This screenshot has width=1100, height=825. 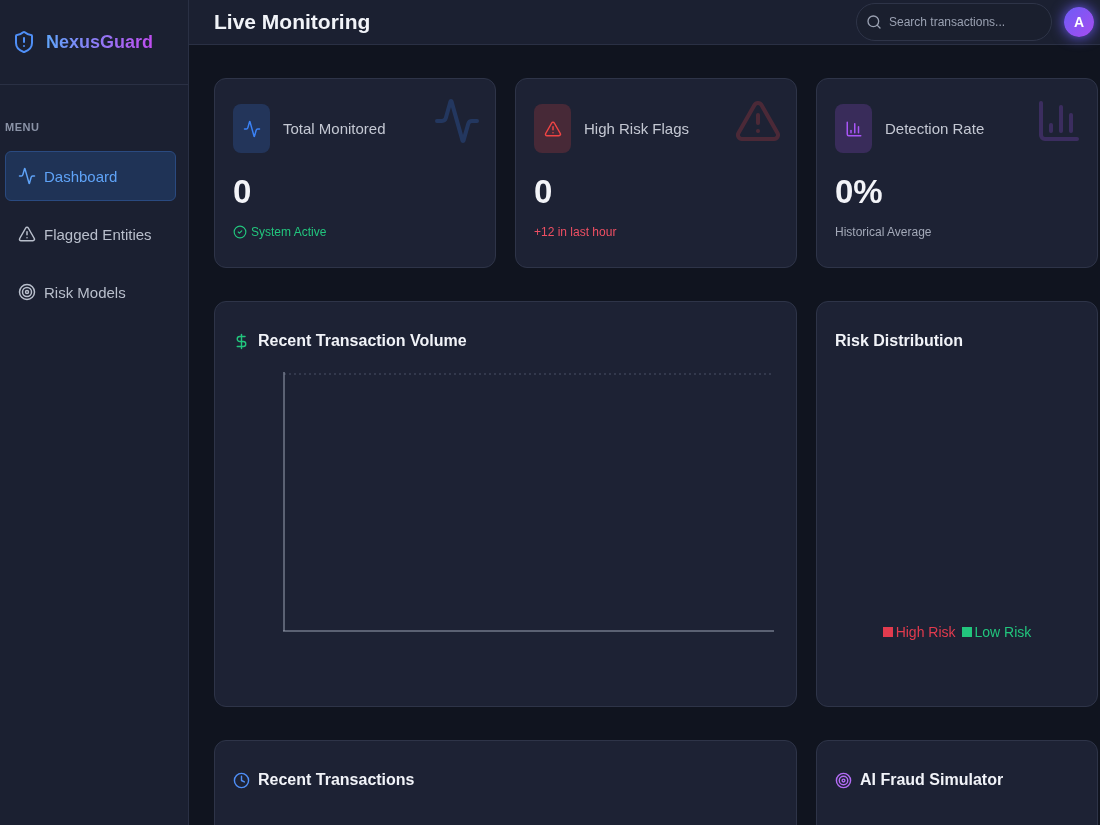 What do you see at coordinates (637, 128) in the screenshot?
I see `stat-label: High Risk Flags` at bounding box center [637, 128].